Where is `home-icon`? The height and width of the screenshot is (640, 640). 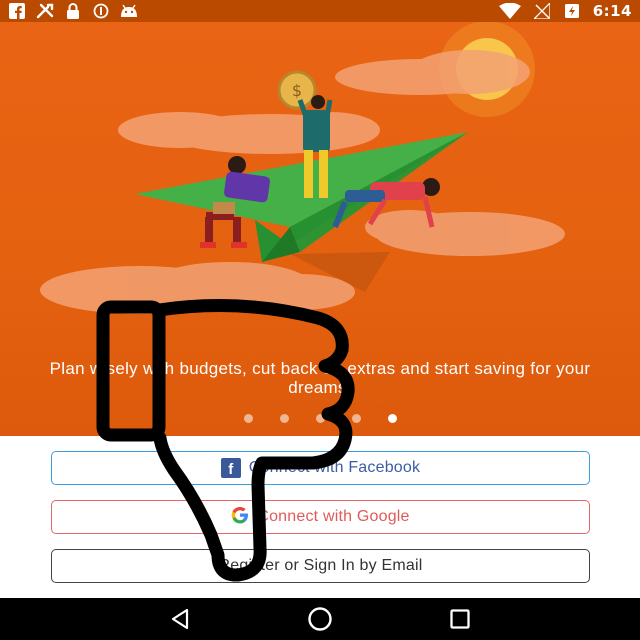 home-icon is located at coordinates (320, 619).